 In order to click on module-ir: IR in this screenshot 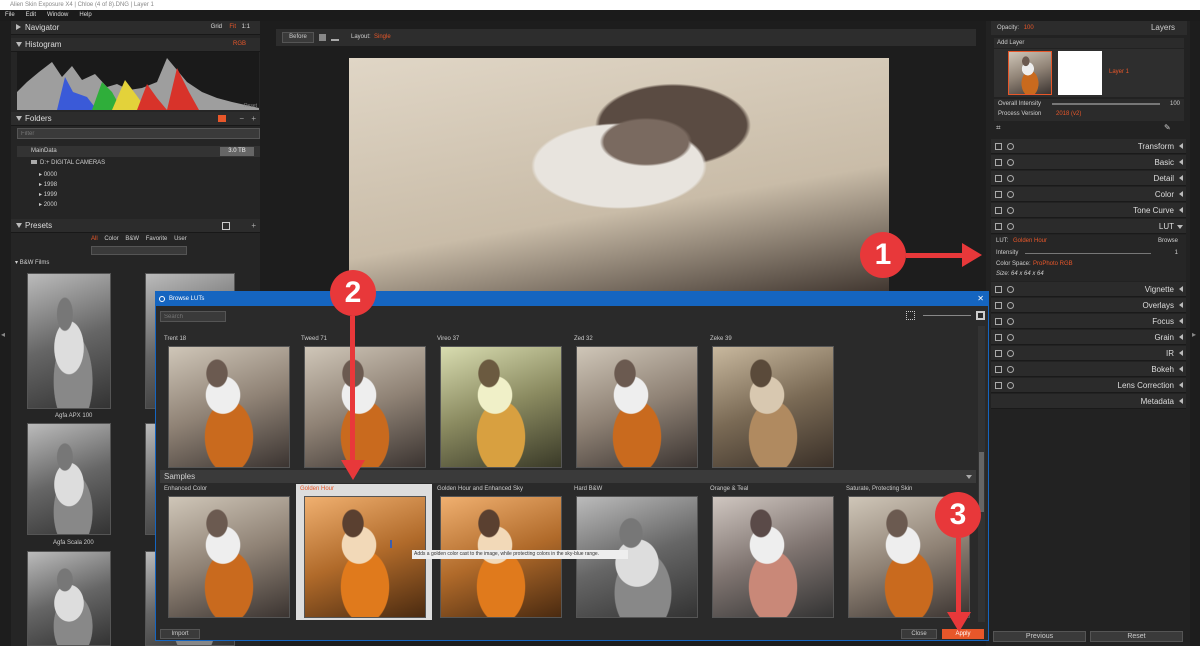, I will do `click(1088, 353)`.